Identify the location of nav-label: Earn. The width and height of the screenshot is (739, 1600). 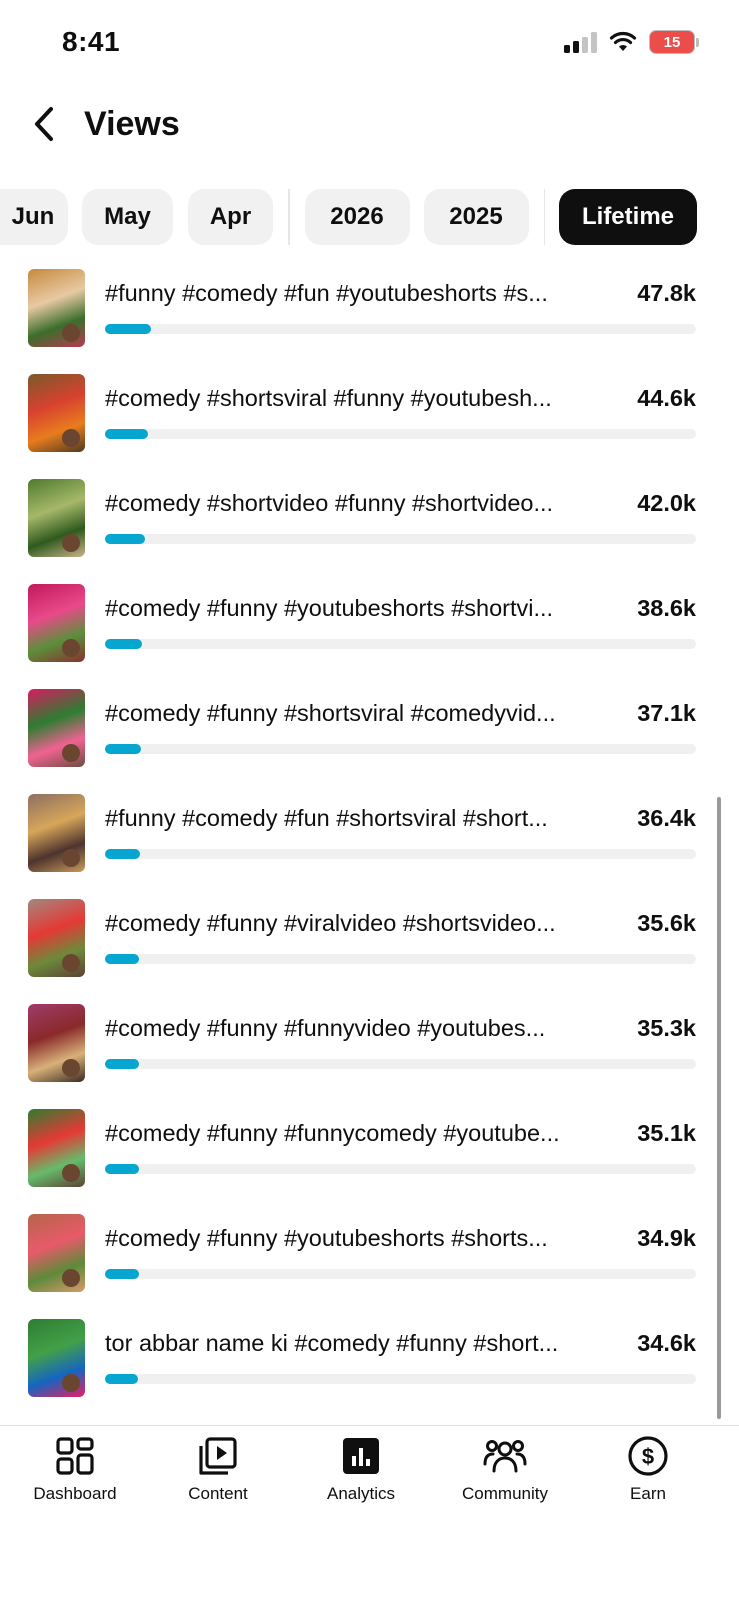
(648, 1493).